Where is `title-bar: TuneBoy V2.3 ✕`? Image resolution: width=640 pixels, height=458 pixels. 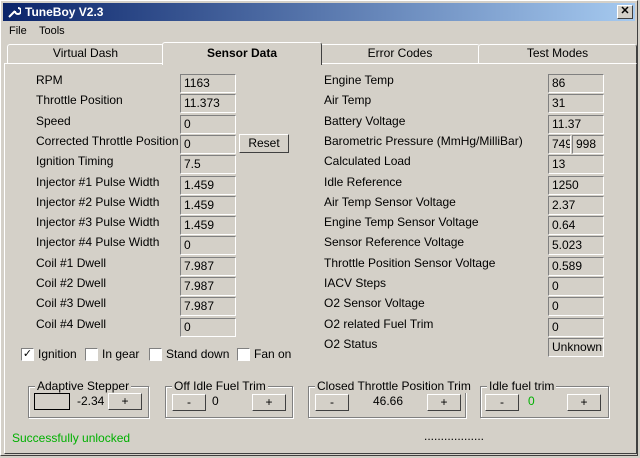
title-bar: TuneBoy V2.3 ✕ is located at coordinates (319, 12).